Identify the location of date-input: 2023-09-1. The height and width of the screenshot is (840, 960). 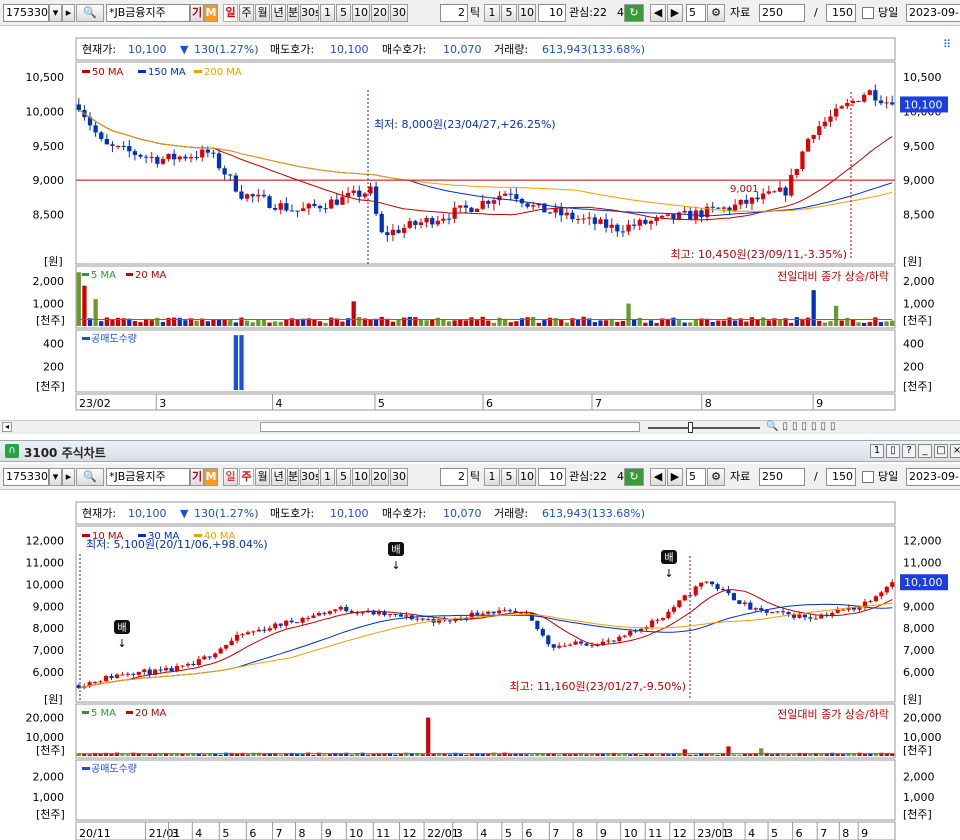
(933, 13).